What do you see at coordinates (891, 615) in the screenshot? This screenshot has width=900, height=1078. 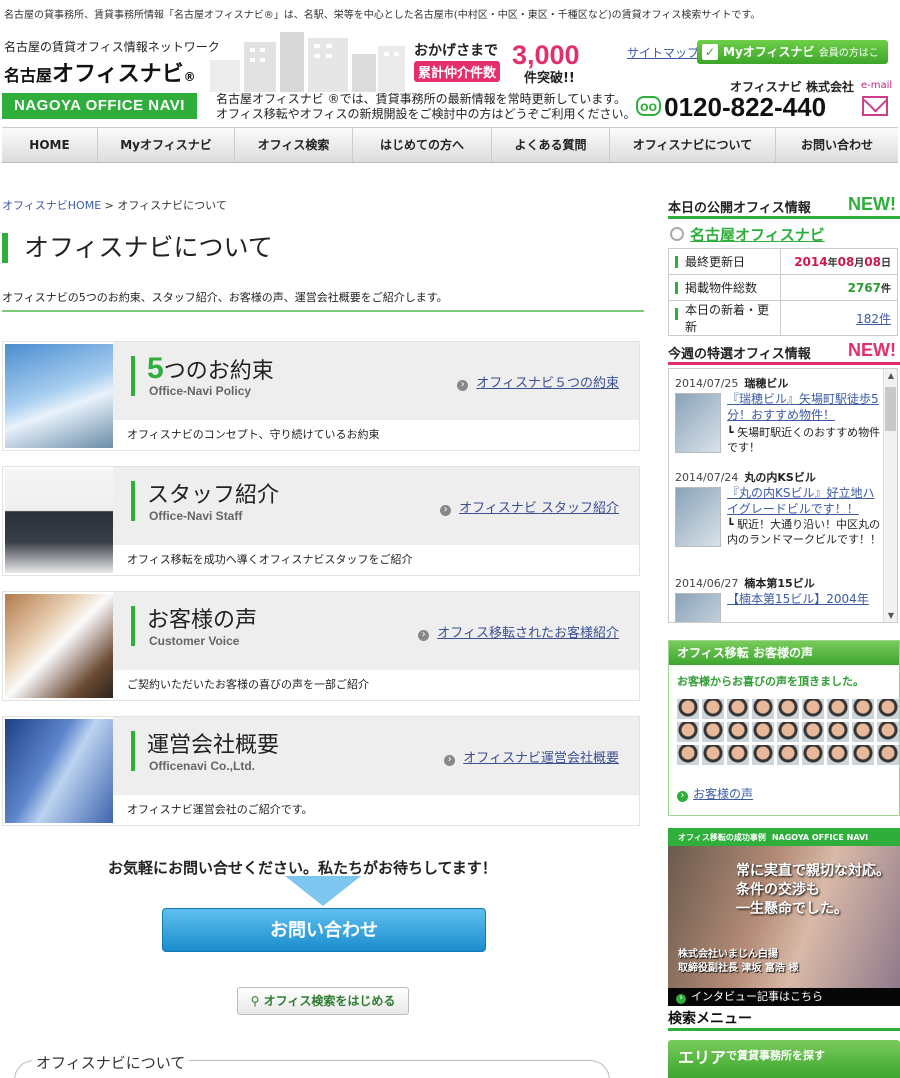 I see `scroll-down-icon: ▼` at bounding box center [891, 615].